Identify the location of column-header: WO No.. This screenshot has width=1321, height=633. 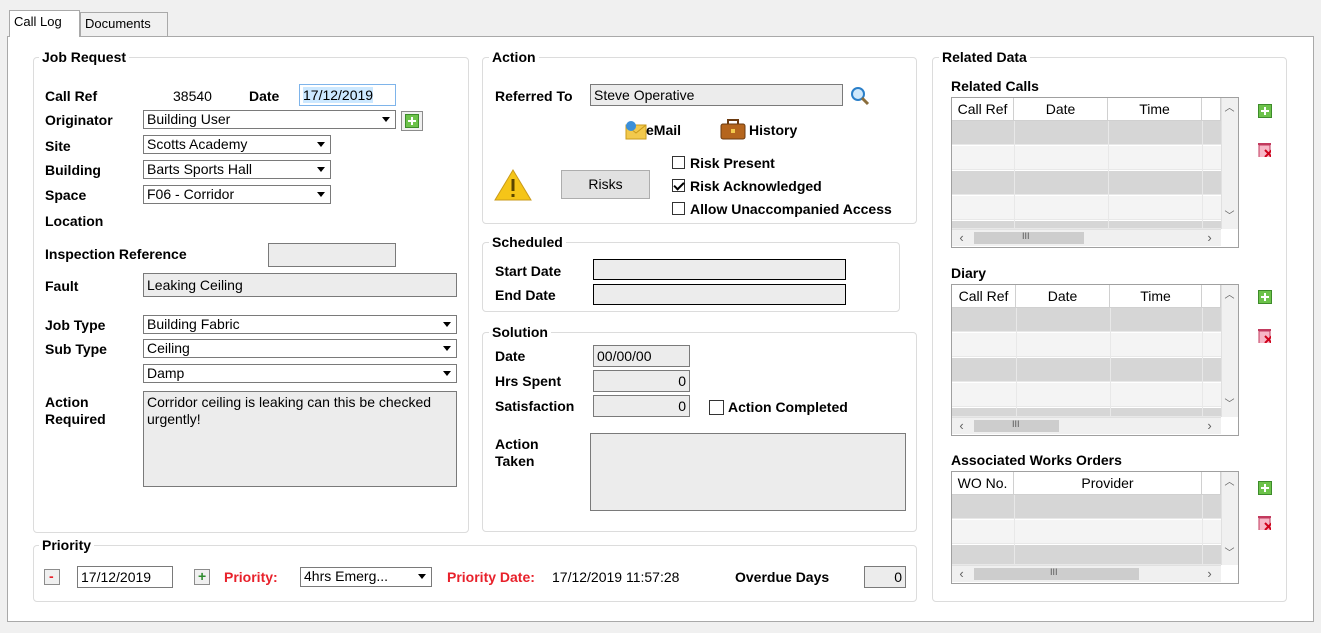
(983, 483).